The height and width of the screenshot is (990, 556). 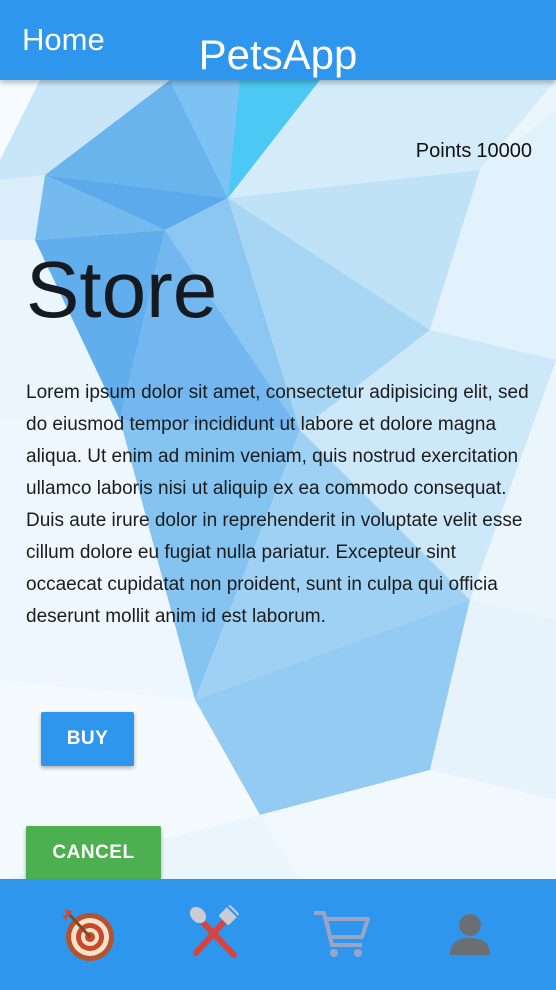 I want to click on fork-spoon-icon, so click(x=214, y=931).